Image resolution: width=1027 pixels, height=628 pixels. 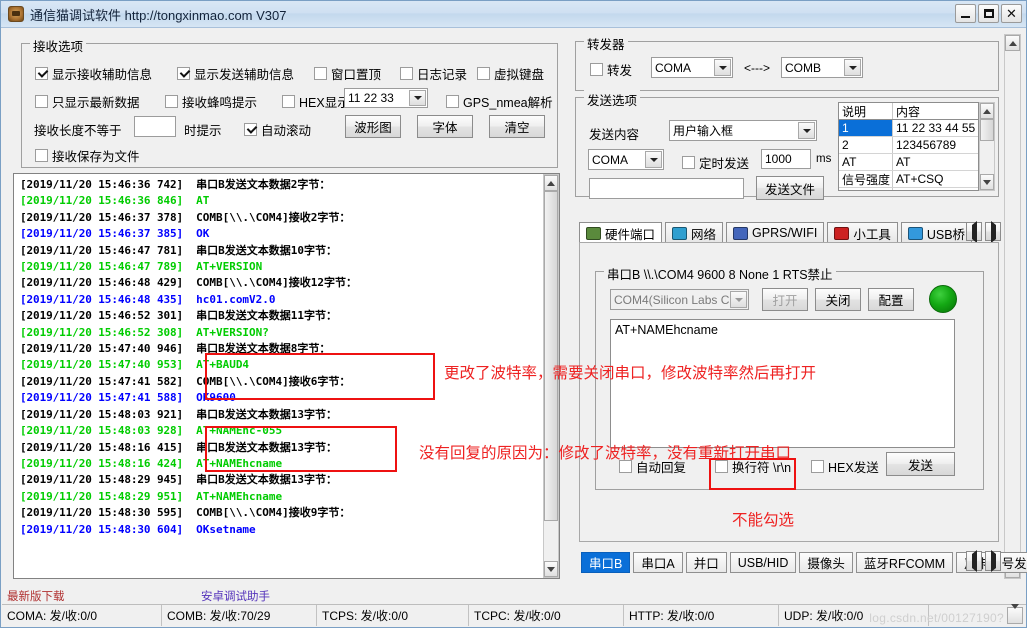 I want to click on bottom-tabs-scroll-buttons, so click(x=983, y=561).